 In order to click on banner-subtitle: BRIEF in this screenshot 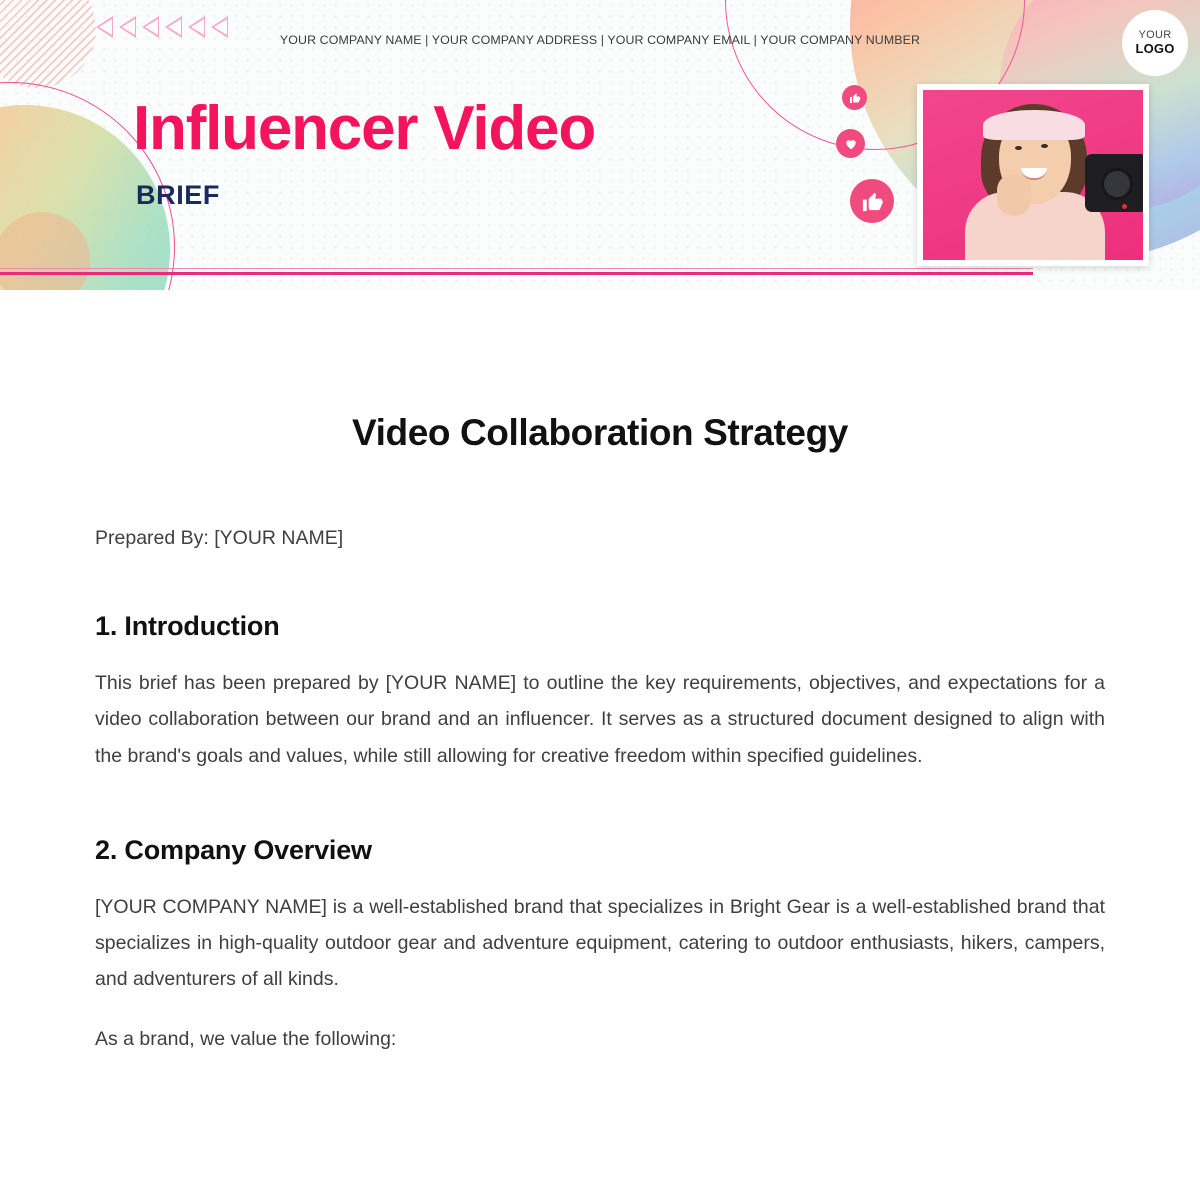, I will do `click(178, 195)`.